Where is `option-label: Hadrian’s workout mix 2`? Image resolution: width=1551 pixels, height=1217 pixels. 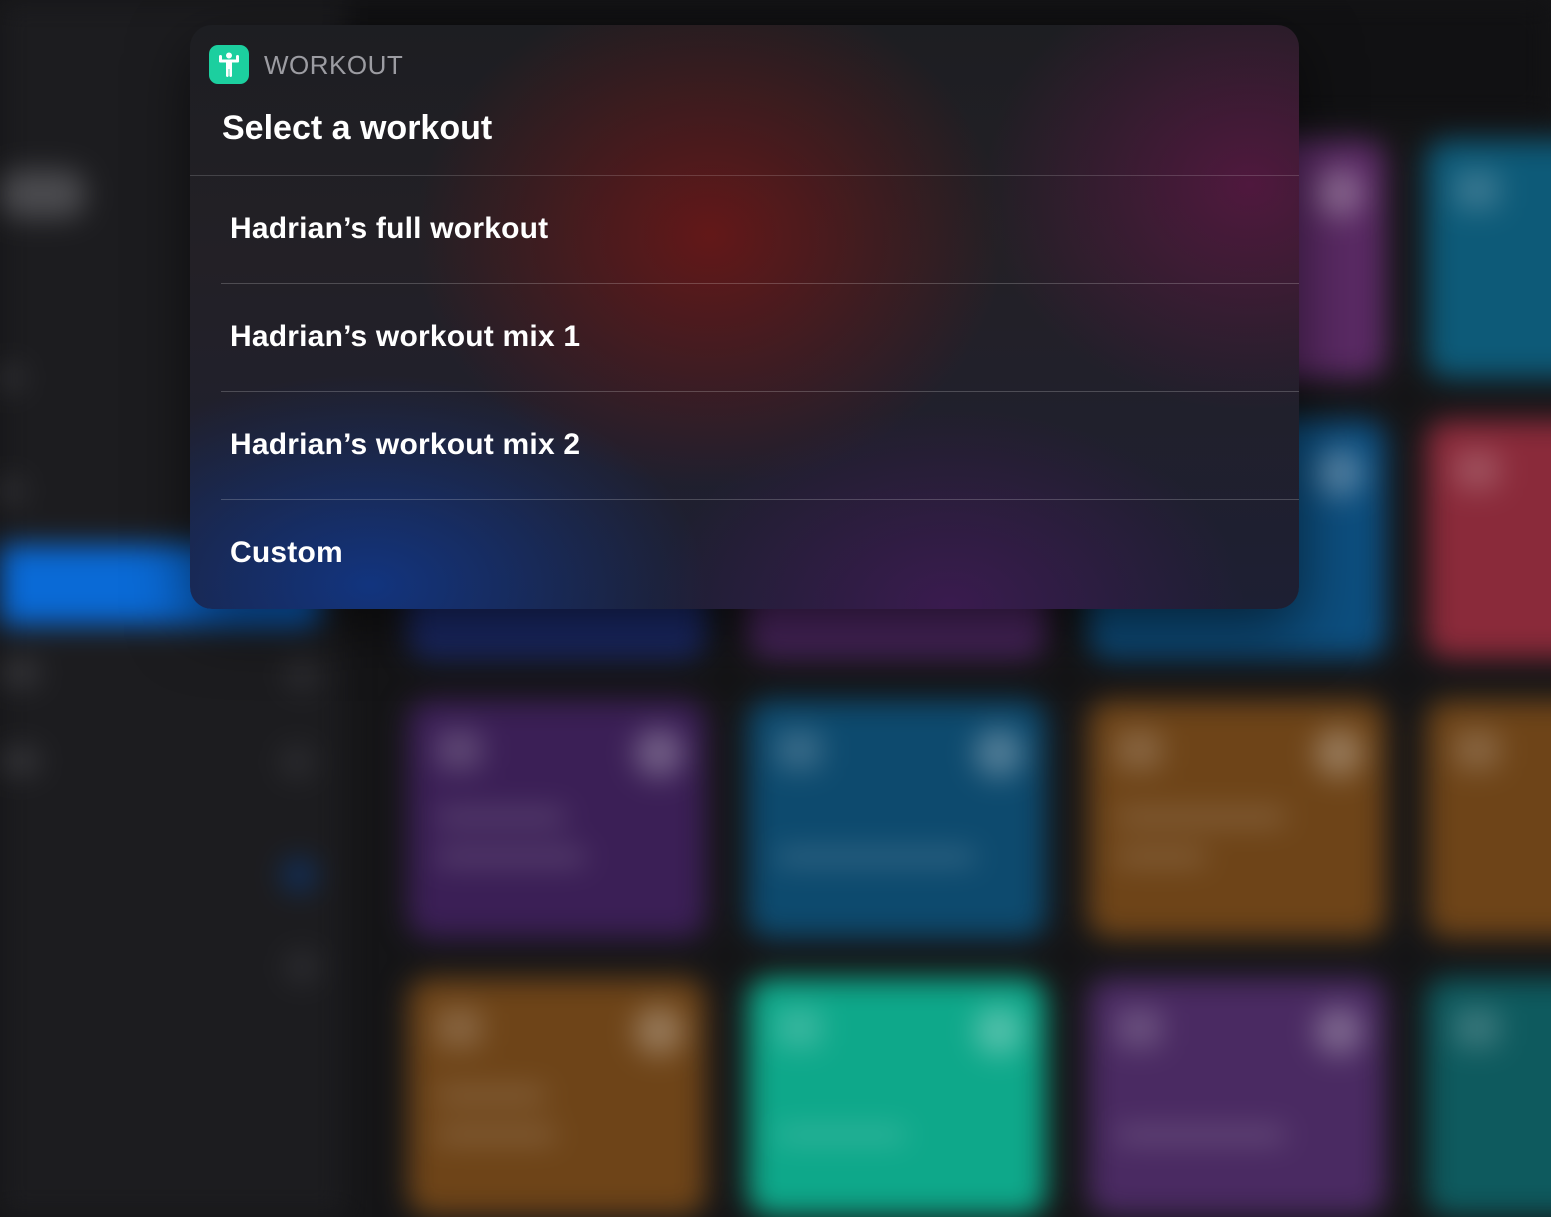 option-label: Hadrian’s workout mix 2 is located at coordinates (405, 444).